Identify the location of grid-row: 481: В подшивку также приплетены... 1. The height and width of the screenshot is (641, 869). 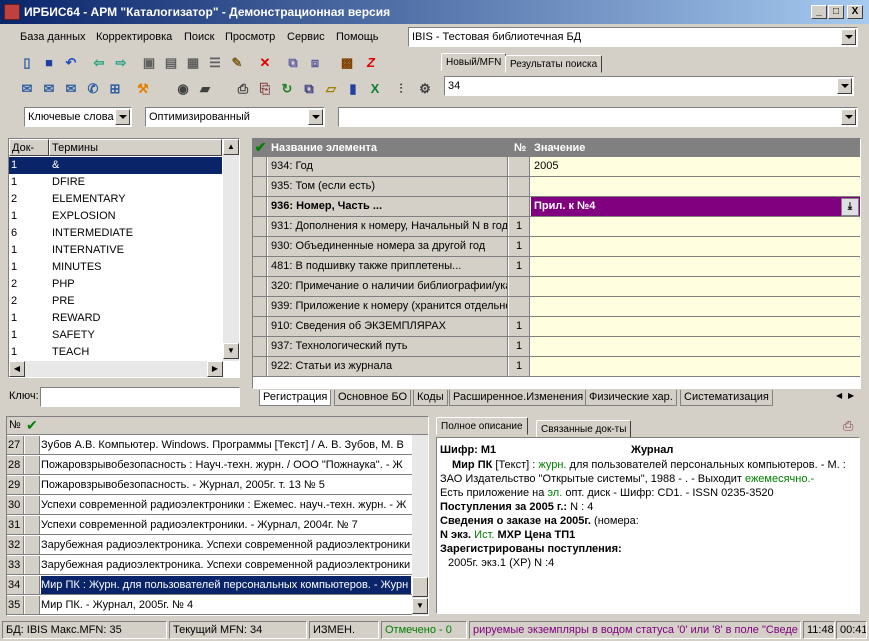
(556, 267).